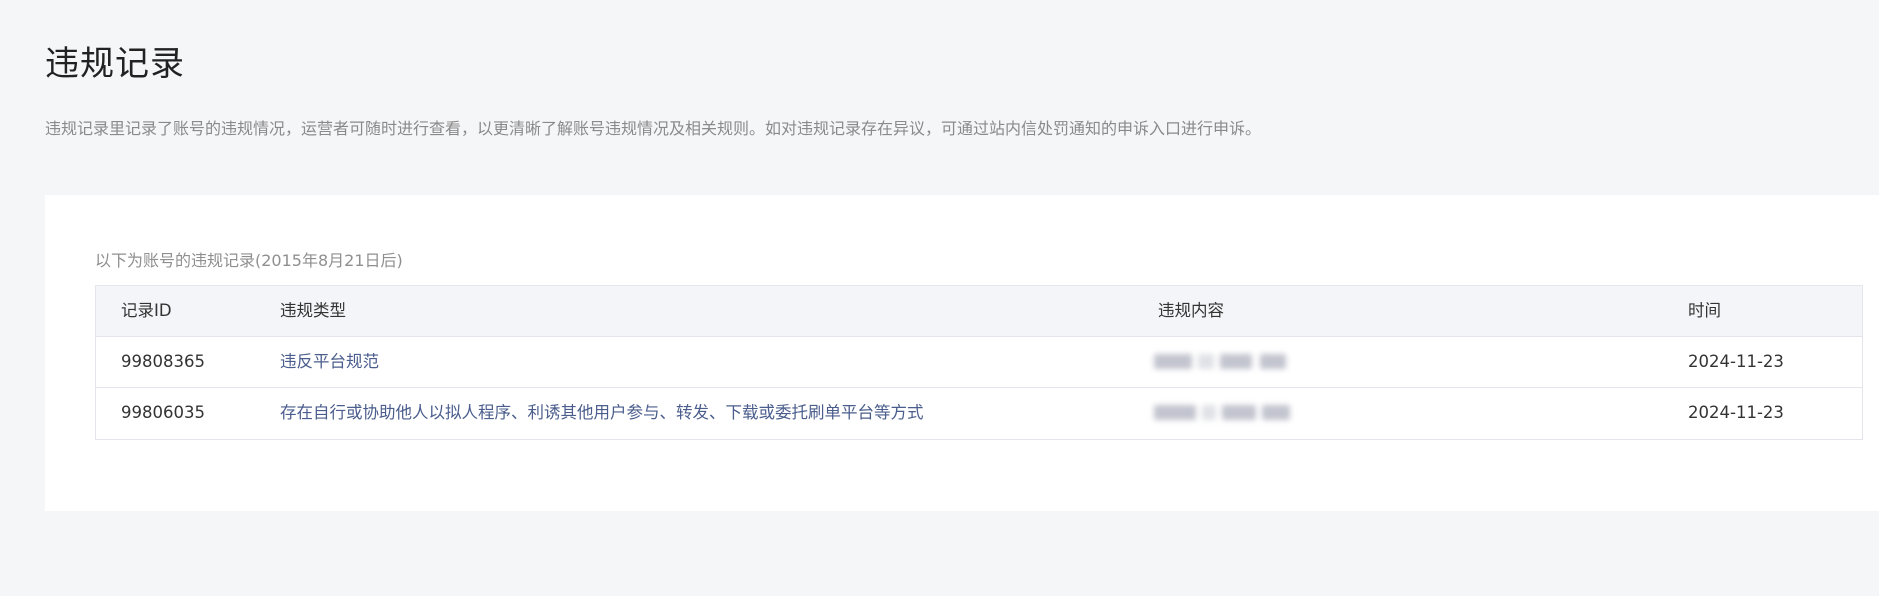 The image size is (1879, 596). I want to click on column-header-type: 违规类型, so click(313, 310).